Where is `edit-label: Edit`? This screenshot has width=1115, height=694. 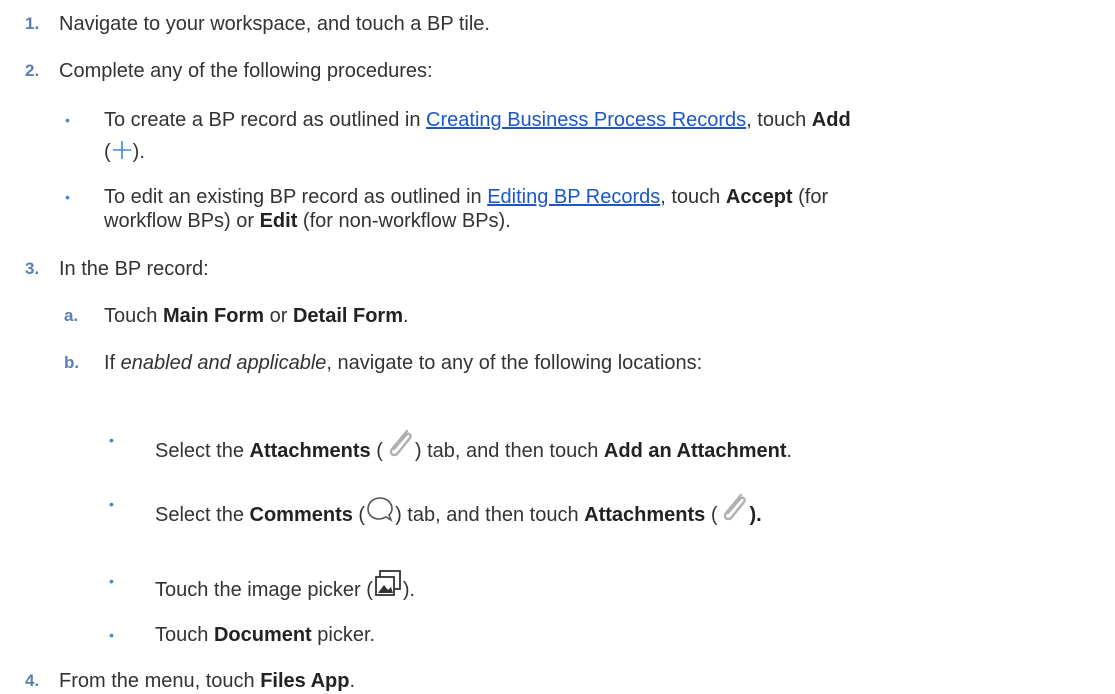
edit-label: Edit is located at coordinates (278, 221).